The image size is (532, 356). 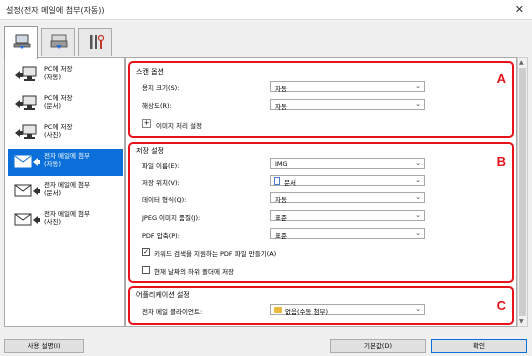 I want to click on list-item-label: 전자 메일에 첨부 (자동), so click(x=67, y=160).